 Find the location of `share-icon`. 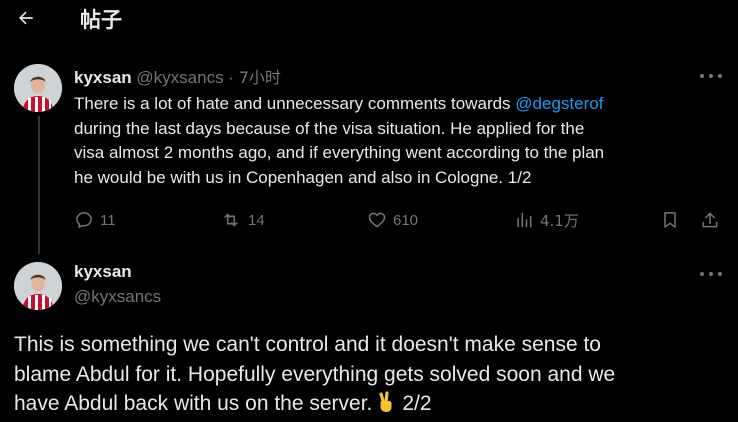

share-icon is located at coordinates (710, 220).